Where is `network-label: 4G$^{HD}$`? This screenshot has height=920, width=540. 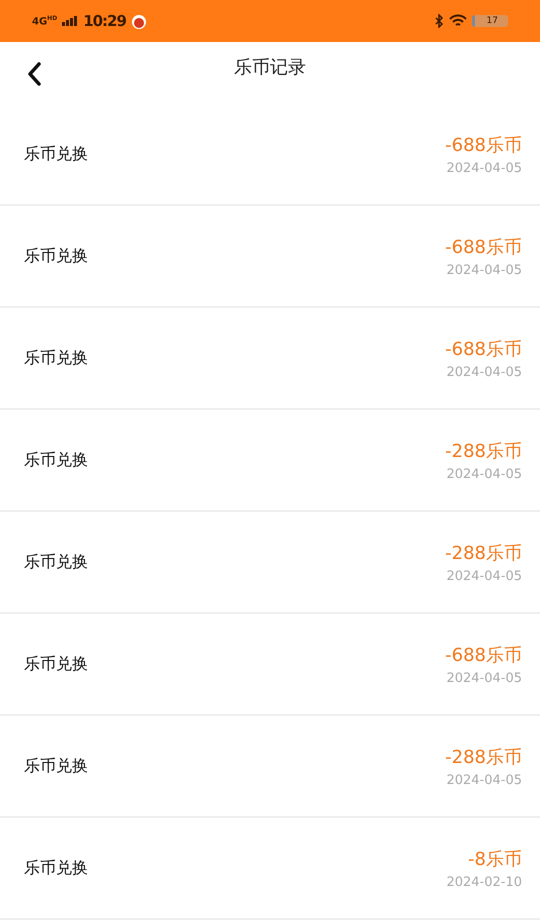 network-label: 4G$^{HD}$ is located at coordinates (45, 21).